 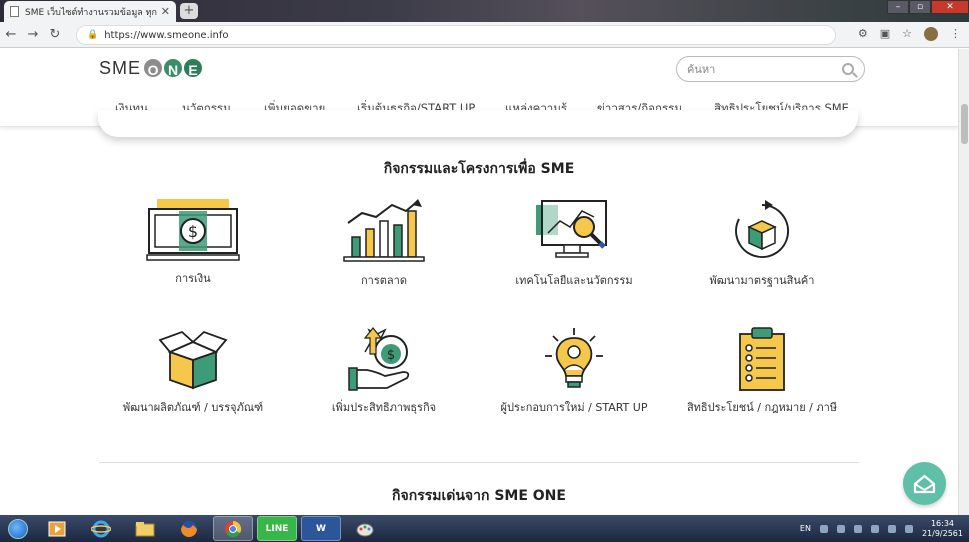 I want to click on media-player-icon, so click(x=57, y=528).